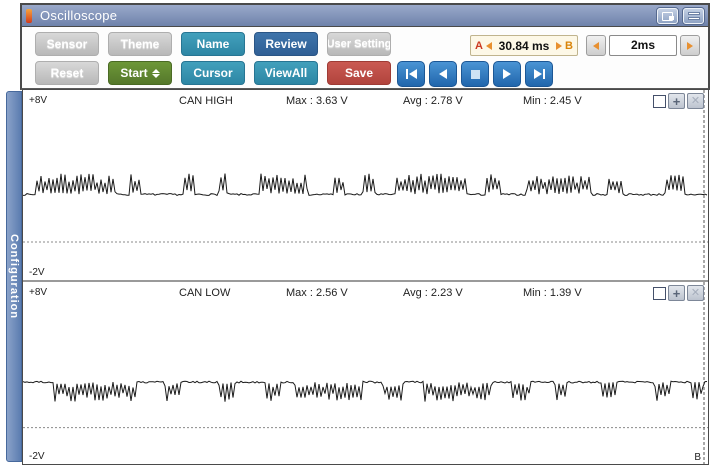  Describe the element at coordinates (552, 293) in the screenshot. I see `ch2-min-value: Min : 1.39 V` at that location.